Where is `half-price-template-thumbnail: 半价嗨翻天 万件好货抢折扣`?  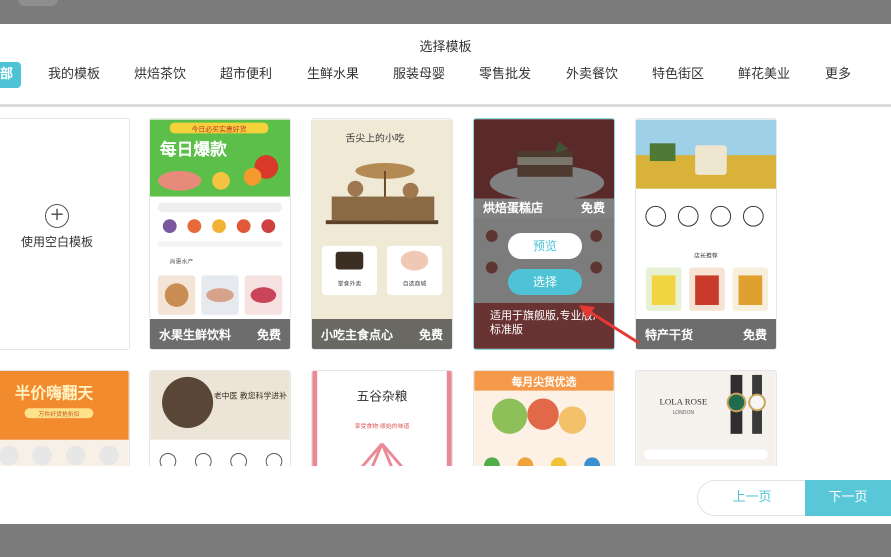
half-price-template-thumbnail: 半价嗨翻天 万件好货抢折扣 is located at coordinates (64, 418).